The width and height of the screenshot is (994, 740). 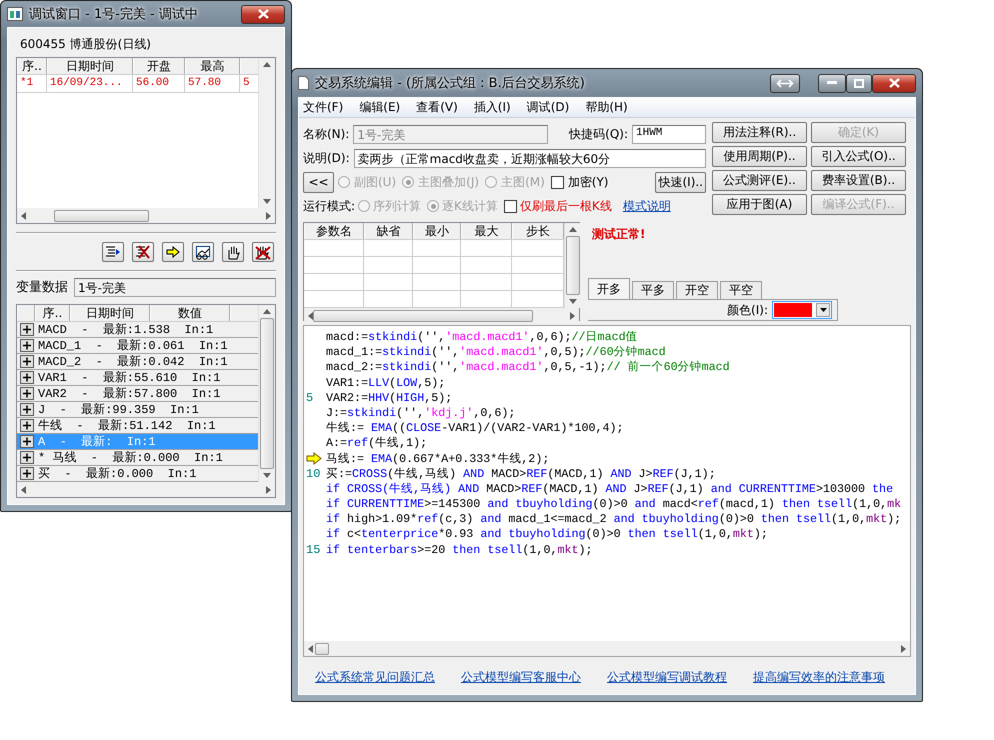 What do you see at coordinates (212, 66) in the screenshot?
I see `column-header: 最高` at bounding box center [212, 66].